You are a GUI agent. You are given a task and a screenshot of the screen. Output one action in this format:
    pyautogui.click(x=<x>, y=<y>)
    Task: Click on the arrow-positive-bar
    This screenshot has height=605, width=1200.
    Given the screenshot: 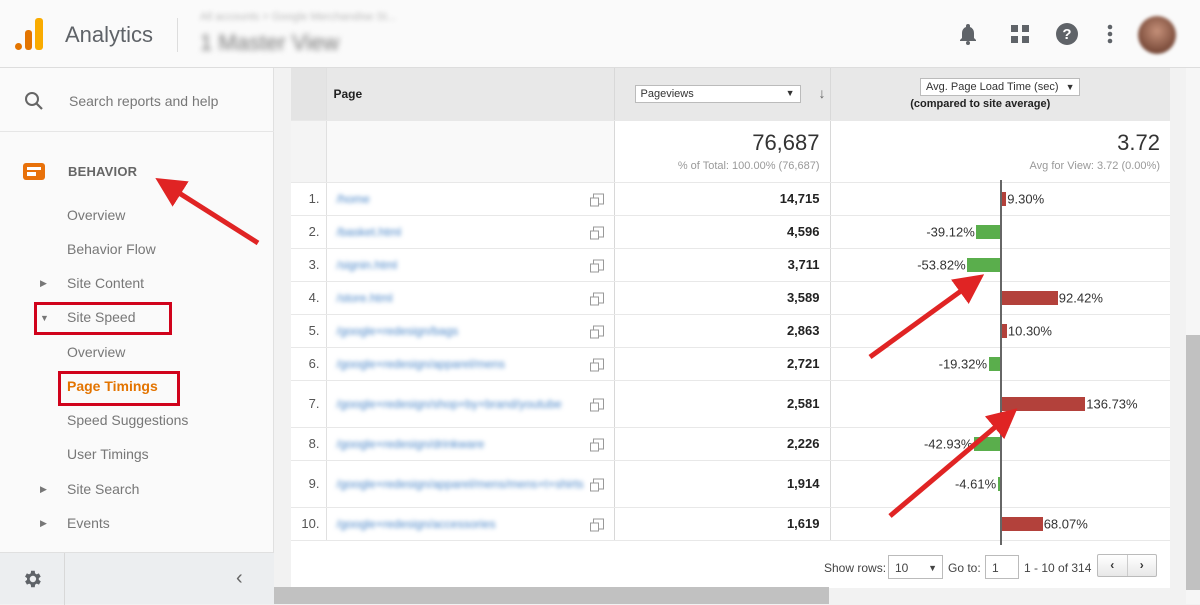 What is the action you would take?
    pyautogui.click(x=953, y=463)
    